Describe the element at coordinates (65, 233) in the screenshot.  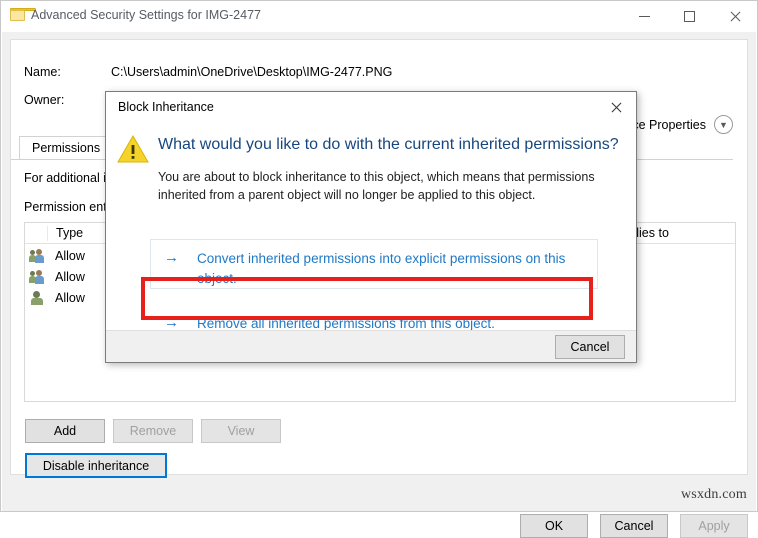
I see `column-header-type: Type` at that location.